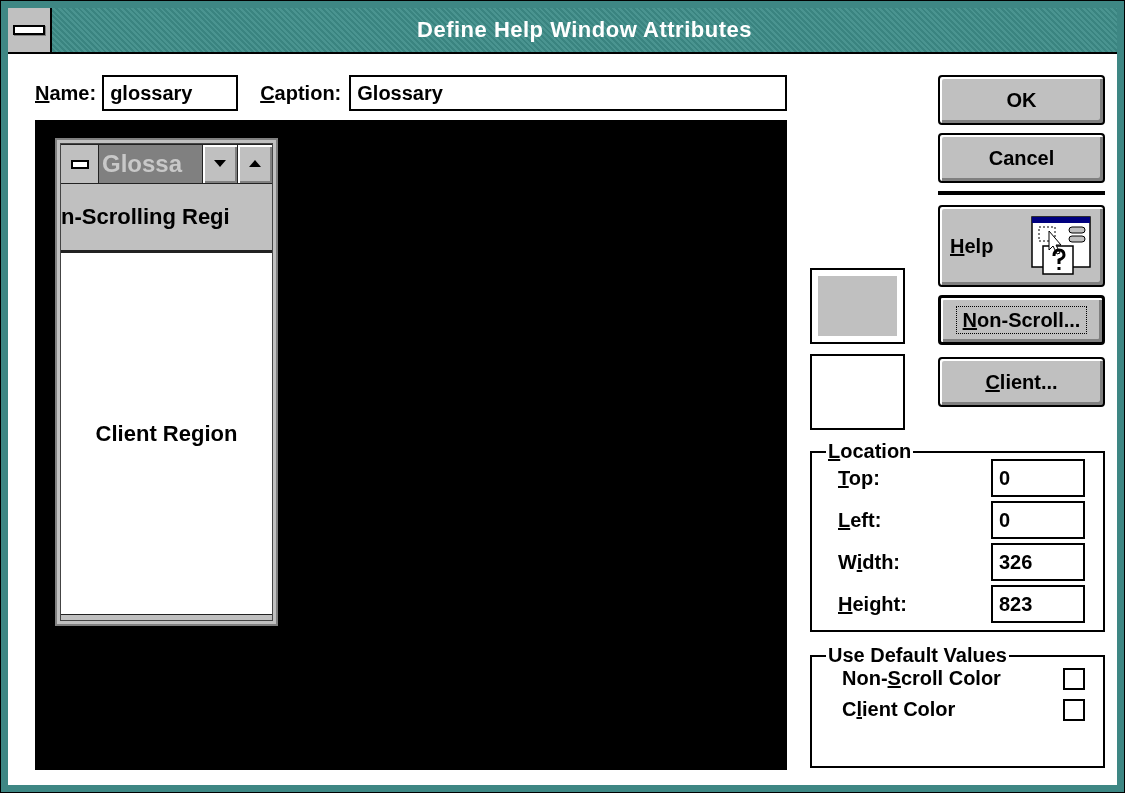 This screenshot has height=793, width=1125. I want to click on client-region-label: Client Region, so click(166, 433).